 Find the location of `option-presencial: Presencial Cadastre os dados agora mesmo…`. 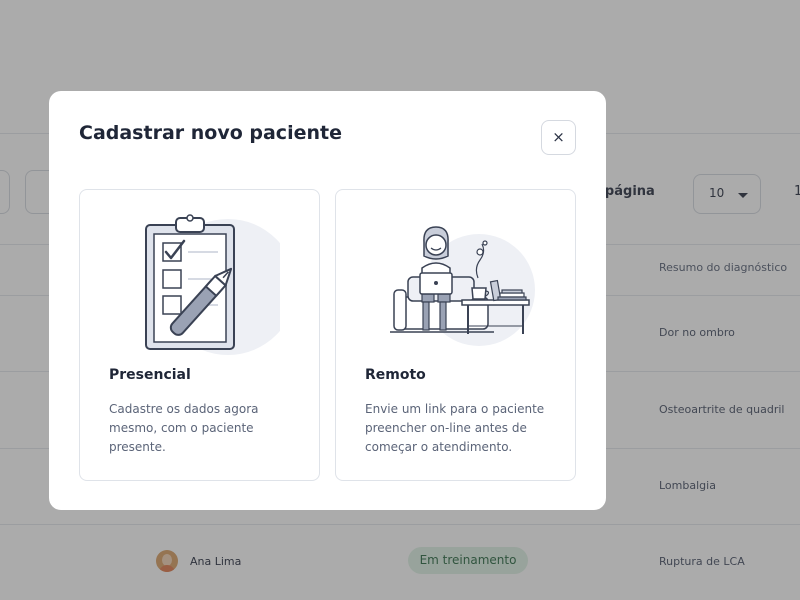

option-presencial: Presencial Cadastre os dados agora mesmo… is located at coordinates (199, 335).